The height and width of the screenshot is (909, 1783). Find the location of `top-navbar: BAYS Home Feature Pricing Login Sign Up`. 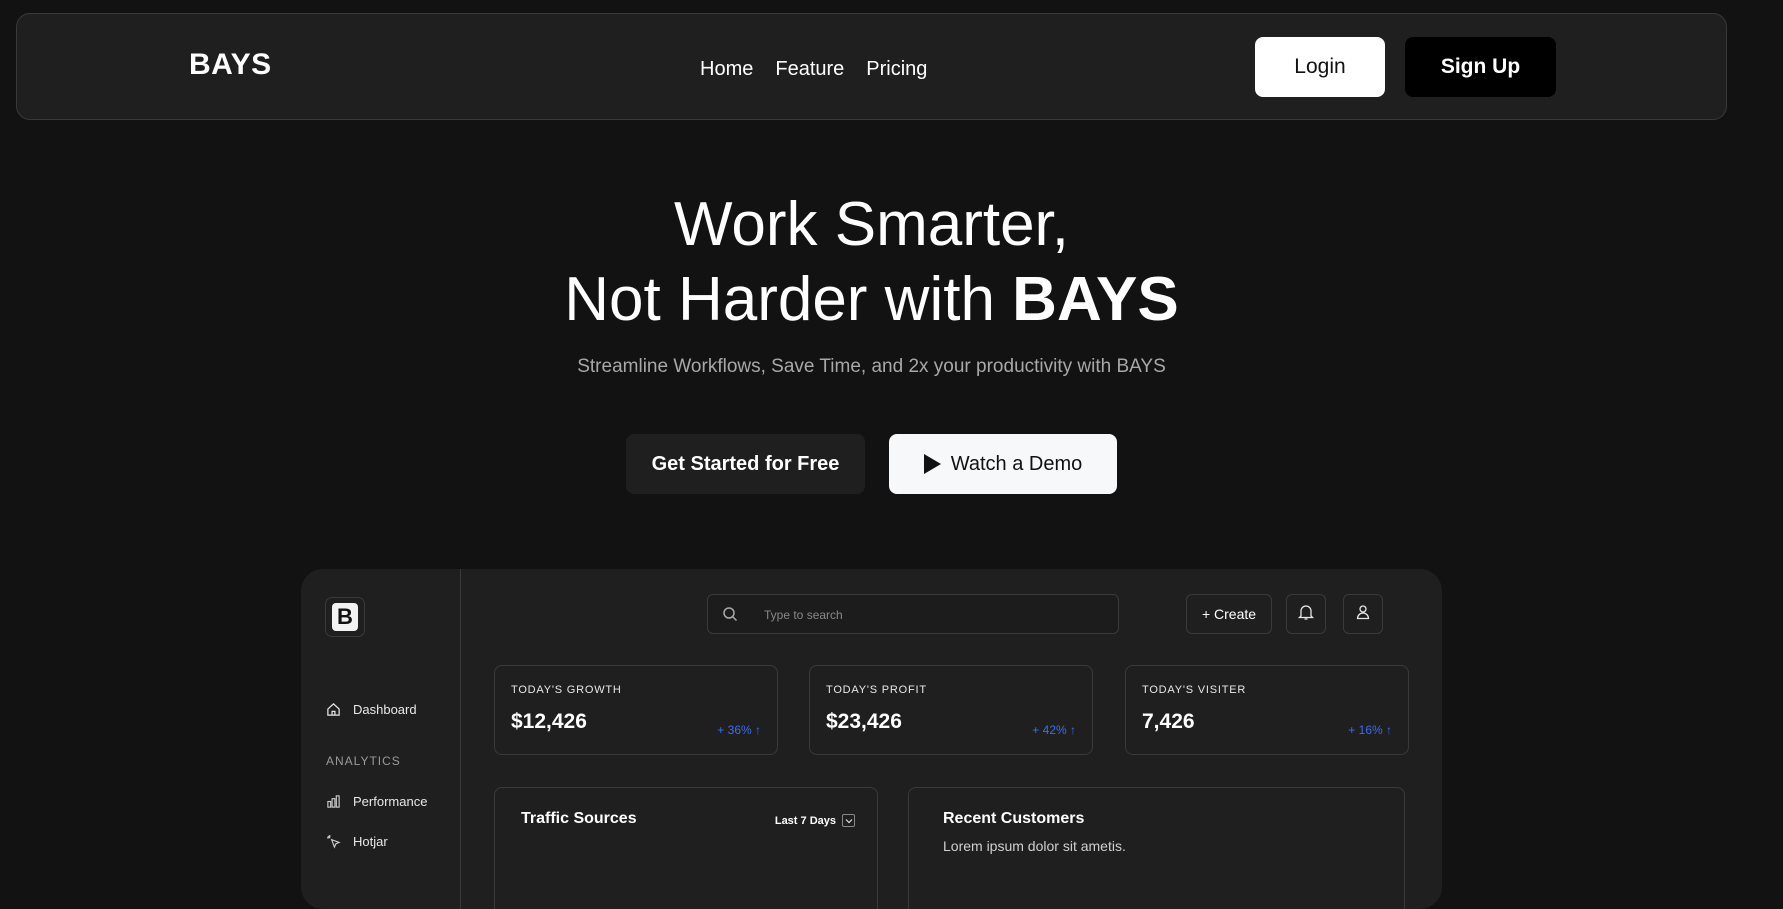

top-navbar: BAYS Home Feature Pricing Login Sign Up is located at coordinates (871, 66).